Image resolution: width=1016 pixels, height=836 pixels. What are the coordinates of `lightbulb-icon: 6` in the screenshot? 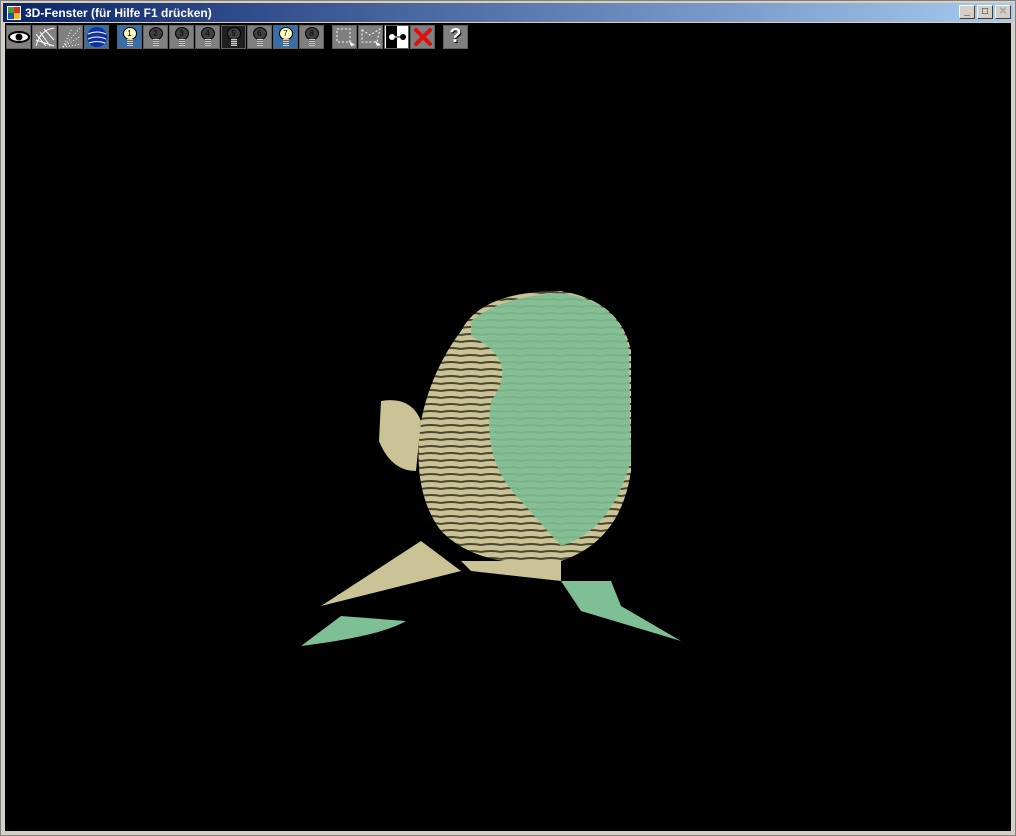 It's located at (259, 36).